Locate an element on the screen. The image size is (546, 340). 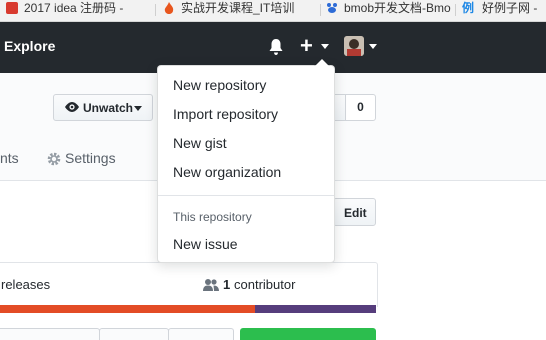
example-site-icon: 例 is located at coordinates (468, 8).